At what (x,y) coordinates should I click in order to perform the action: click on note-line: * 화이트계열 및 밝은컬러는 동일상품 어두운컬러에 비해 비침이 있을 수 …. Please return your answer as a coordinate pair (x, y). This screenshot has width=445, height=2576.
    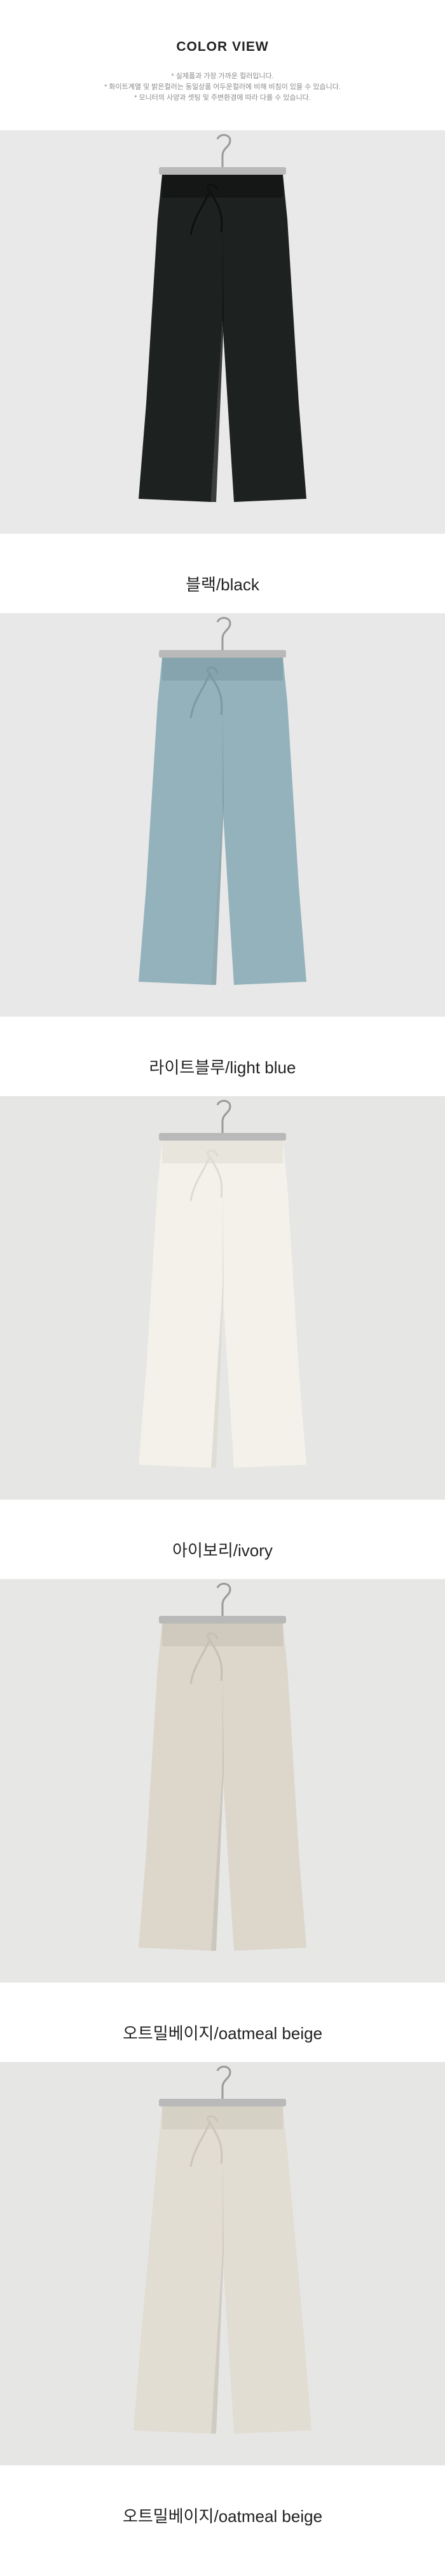
    Looking at the image, I should click on (222, 87).